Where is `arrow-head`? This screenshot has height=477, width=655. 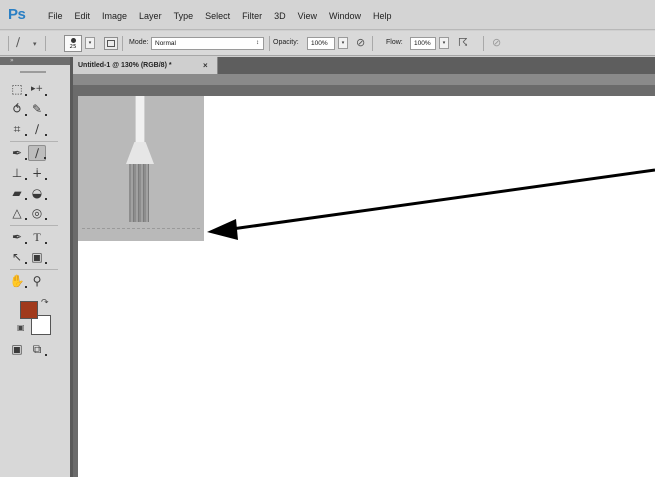 arrow-head is located at coordinates (222, 229).